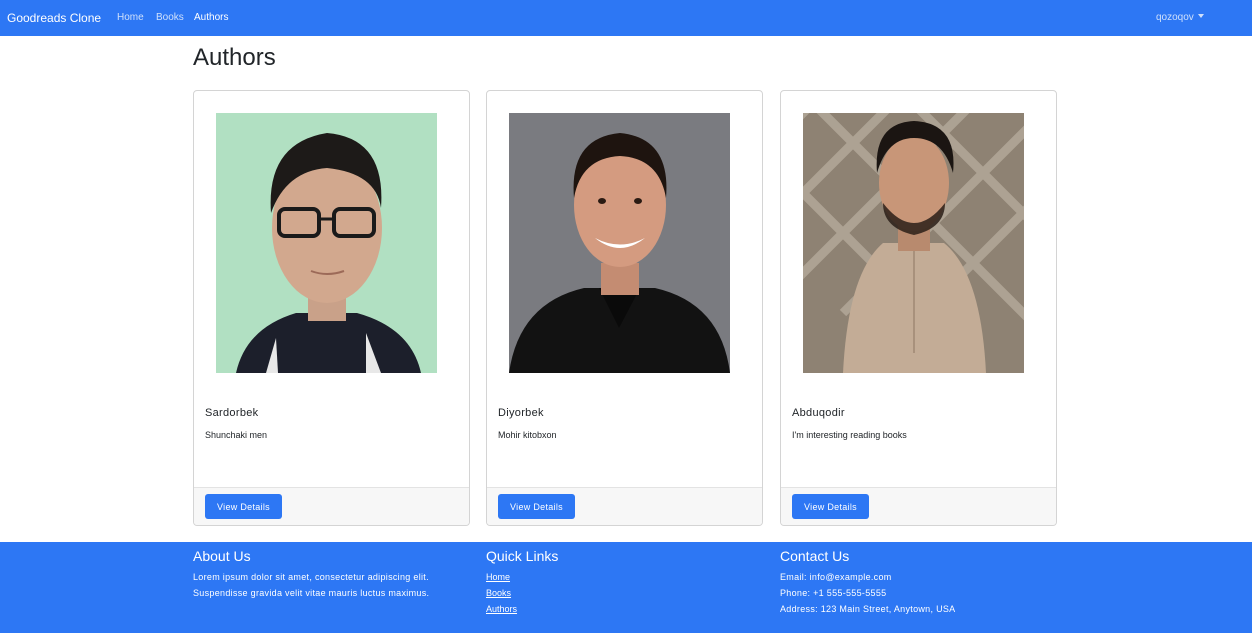  What do you see at coordinates (236, 435) in the screenshot?
I see `author-description: Shunchaki men` at bounding box center [236, 435].